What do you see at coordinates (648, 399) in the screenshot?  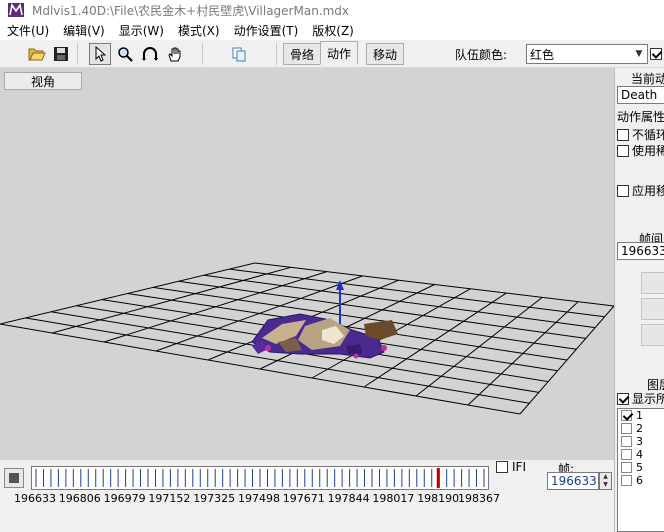 I see `show-all-label: 显示所` at bounding box center [648, 399].